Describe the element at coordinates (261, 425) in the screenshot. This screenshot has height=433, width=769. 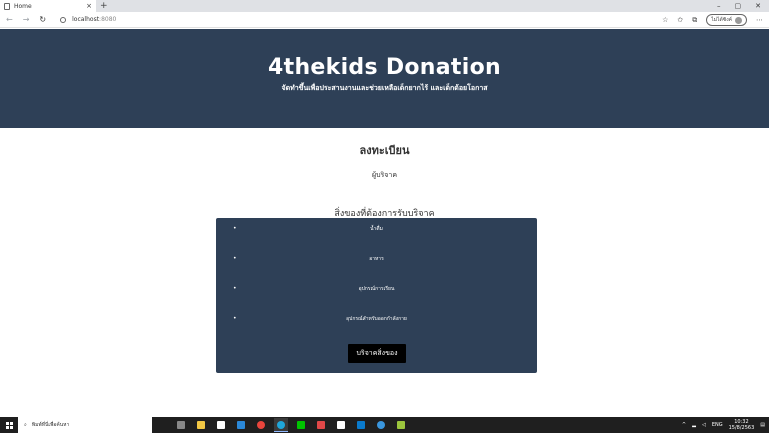
I see `chrome-icon` at that location.